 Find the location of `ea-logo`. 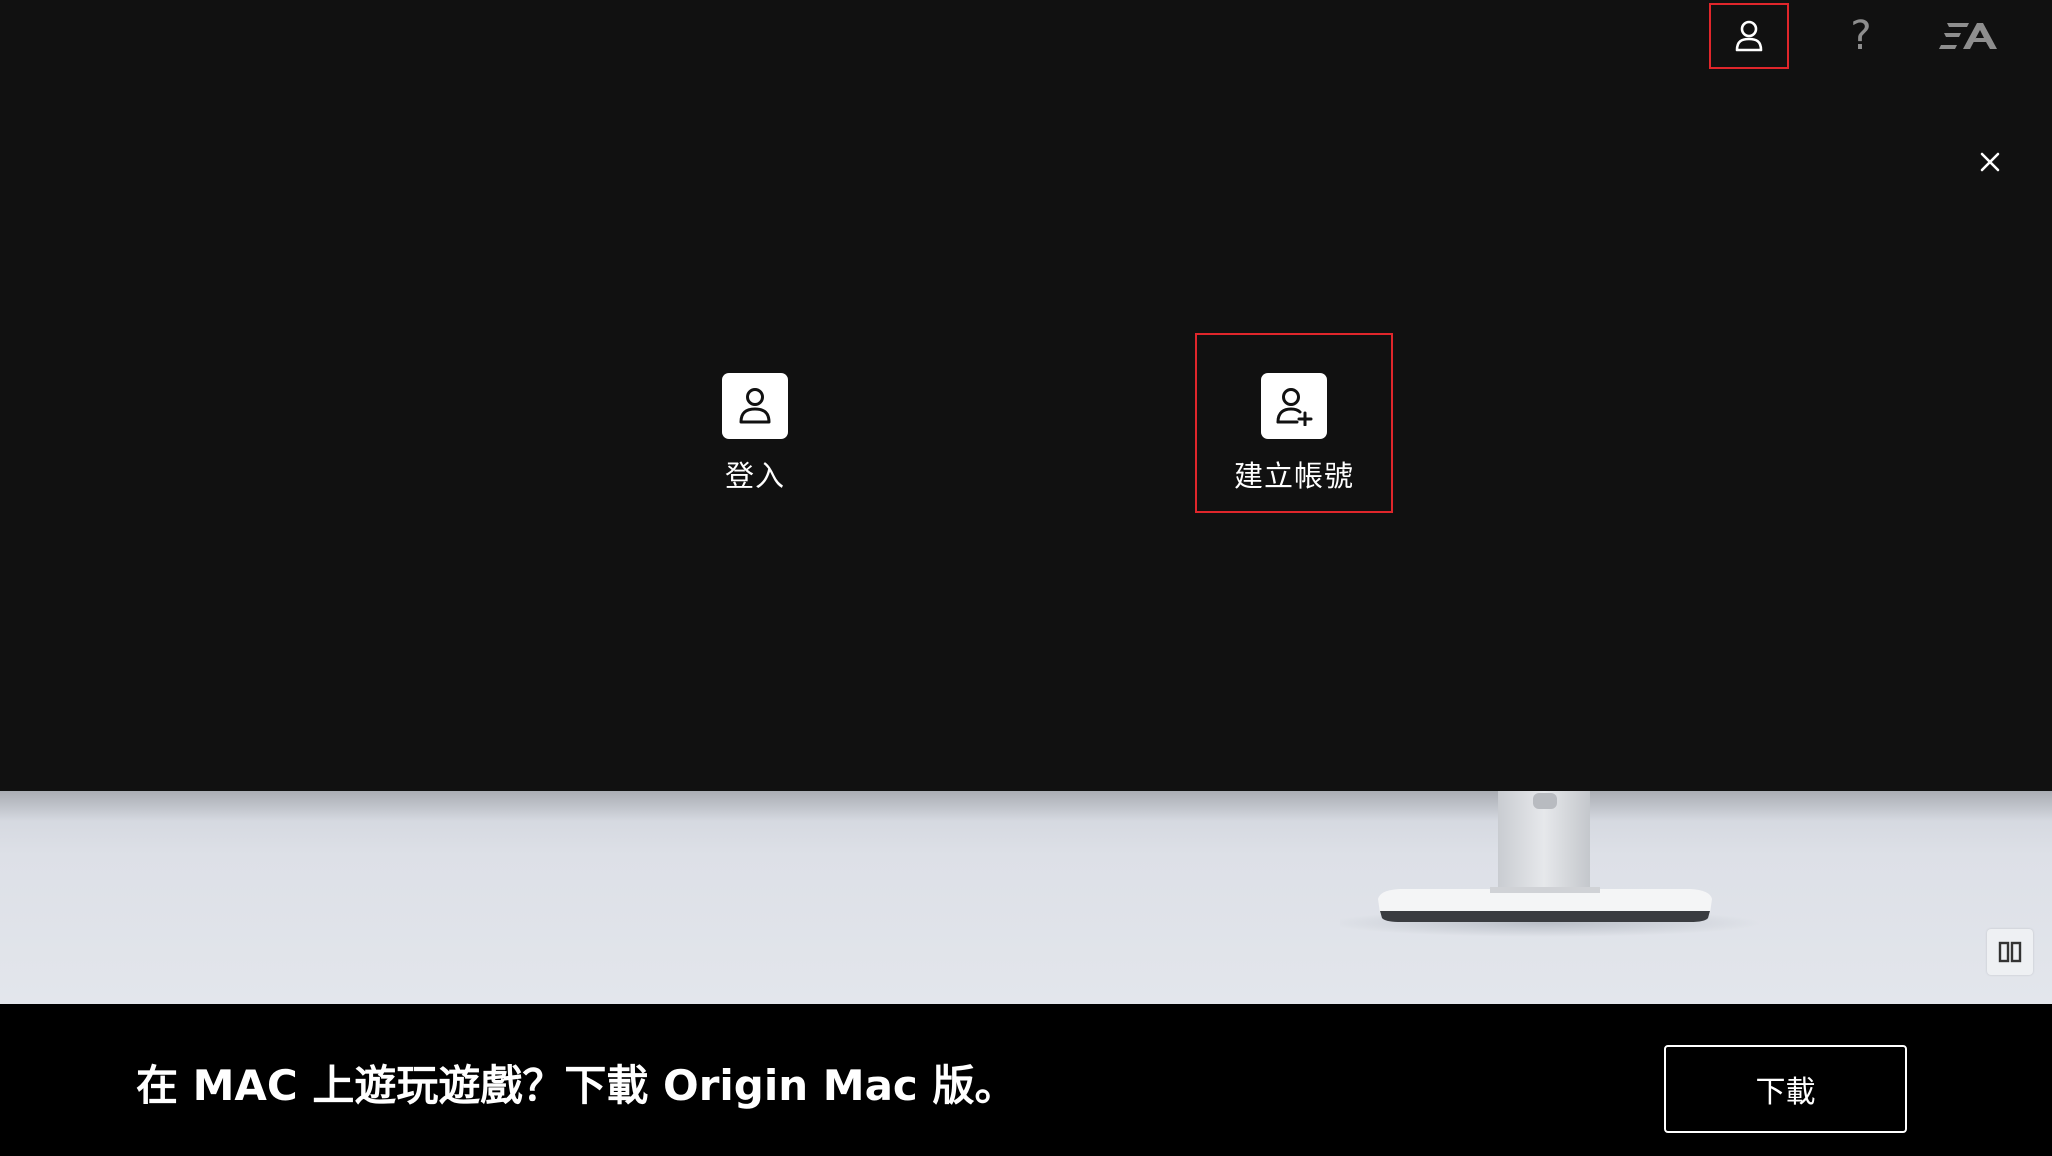

ea-logo is located at coordinates (1968, 36).